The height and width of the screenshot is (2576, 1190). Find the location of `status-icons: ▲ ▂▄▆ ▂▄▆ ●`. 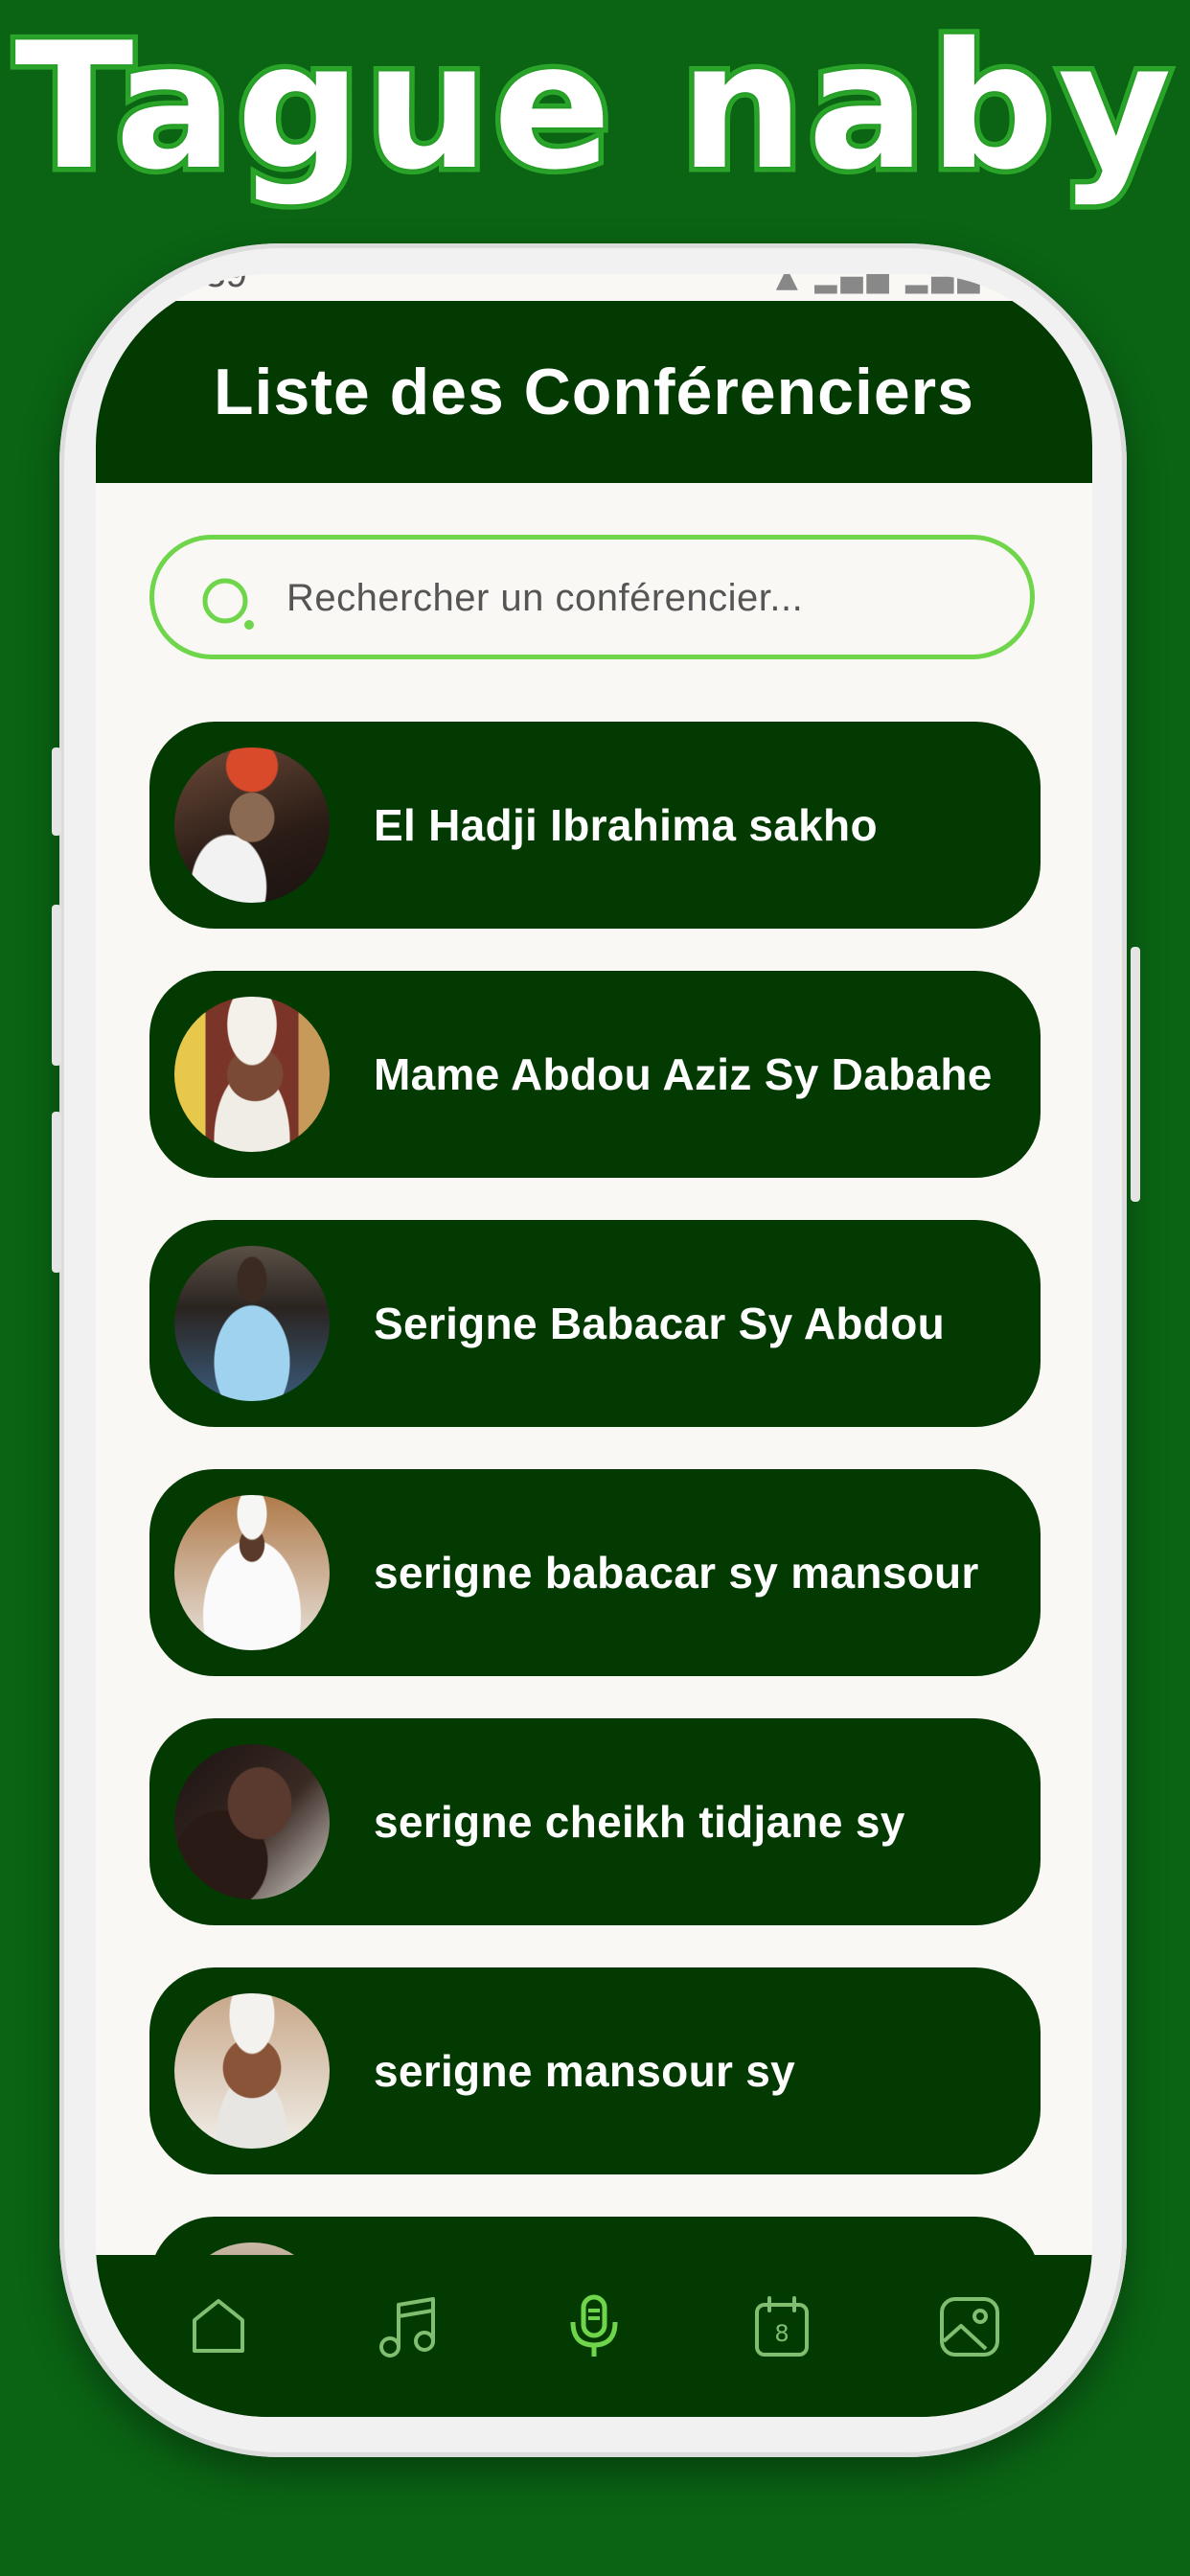

status-icons: ▲ ▂▄▆ ▂▄▆ ● is located at coordinates (900, 284).